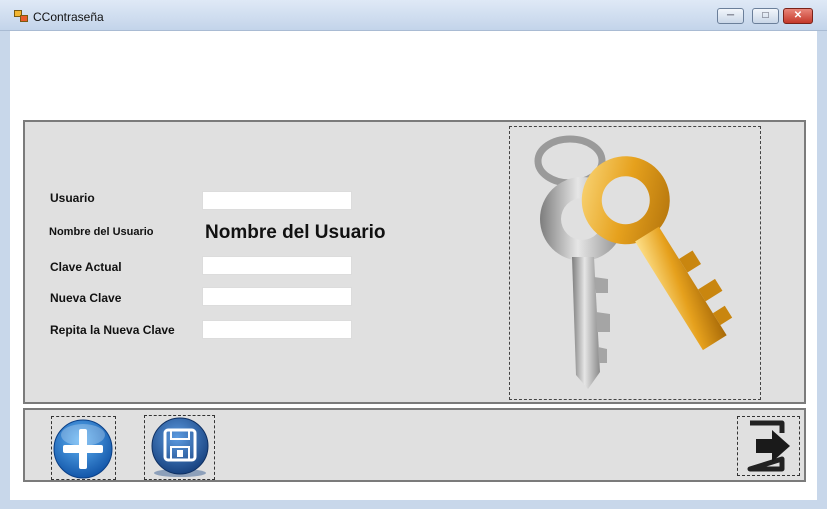 This screenshot has width=827, height=509. I want to click on nueva-clave-label: Nueva Clave, so click(86, 298).